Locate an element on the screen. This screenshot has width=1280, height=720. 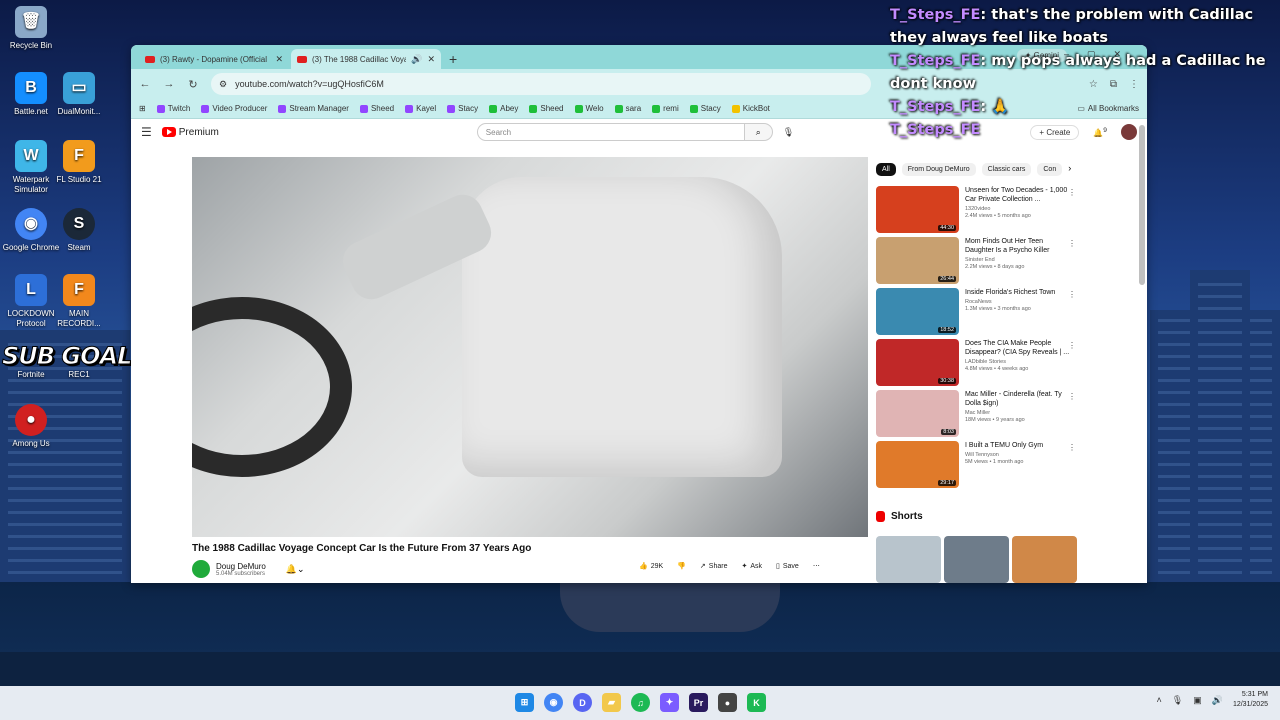
reload-icon: ↻ is located at coordinates (193, 84).